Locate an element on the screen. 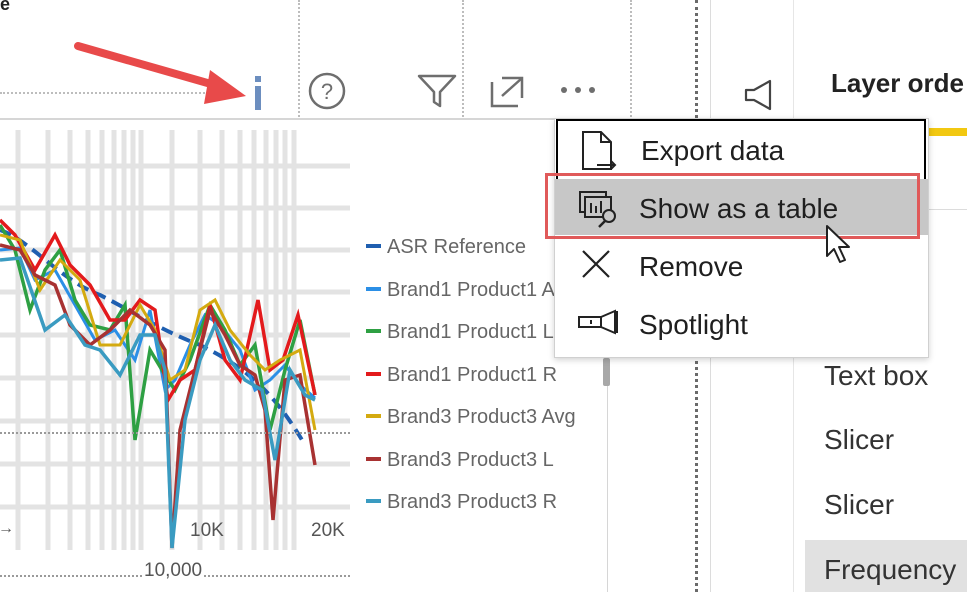  legend-item: Brand3 Product3 L is located at coordinates (460, 460).